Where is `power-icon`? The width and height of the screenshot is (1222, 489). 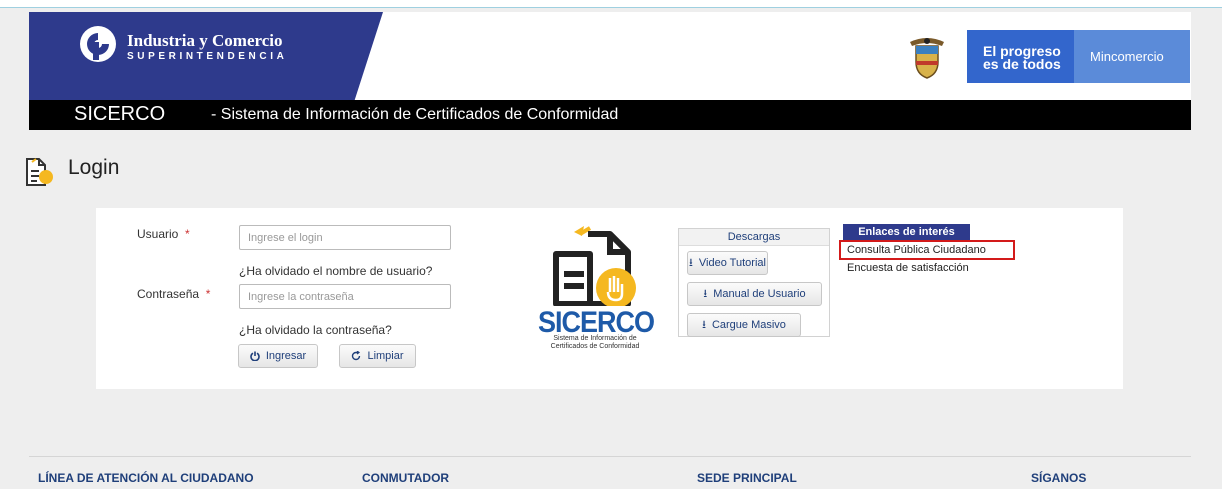 power-icon is located at coordinates (255, 356).